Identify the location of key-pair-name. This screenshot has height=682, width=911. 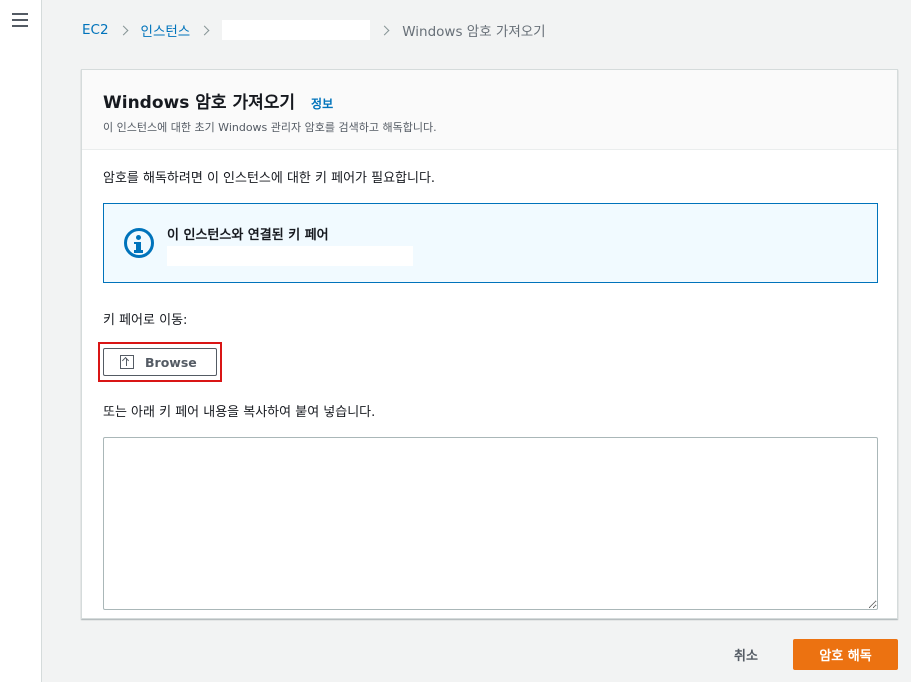
(290, 256).